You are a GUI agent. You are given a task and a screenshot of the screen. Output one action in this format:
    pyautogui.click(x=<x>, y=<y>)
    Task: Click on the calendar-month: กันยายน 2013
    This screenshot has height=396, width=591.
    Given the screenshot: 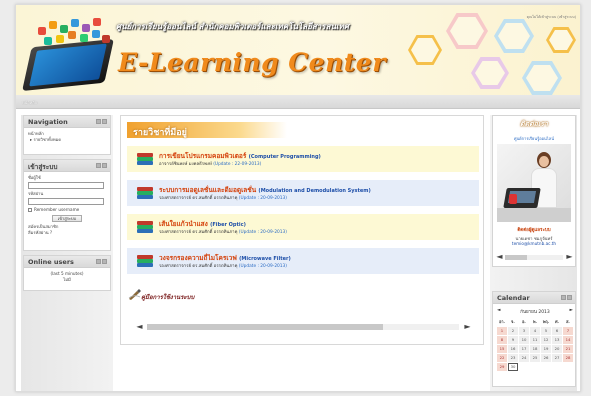 What is the action you would take?
    pyautogui.click(x=535, y=311)
    